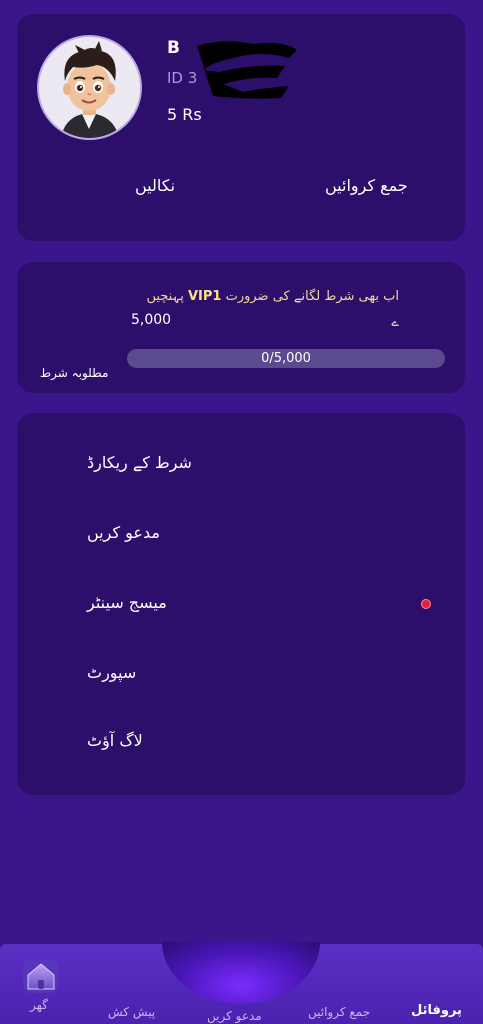 Image resolution: width=483 pixels, height=1024 pixels. I want to click on vip-message-part1: اب بھی شرط لگانے کی ضرورت, so click(312, 296).